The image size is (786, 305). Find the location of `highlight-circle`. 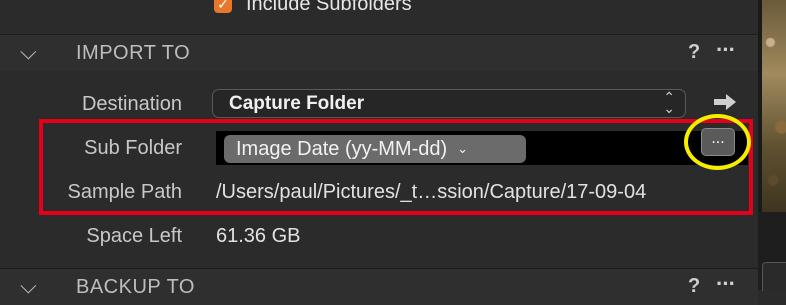

highlight-circle is located at coordinates (717, 142).